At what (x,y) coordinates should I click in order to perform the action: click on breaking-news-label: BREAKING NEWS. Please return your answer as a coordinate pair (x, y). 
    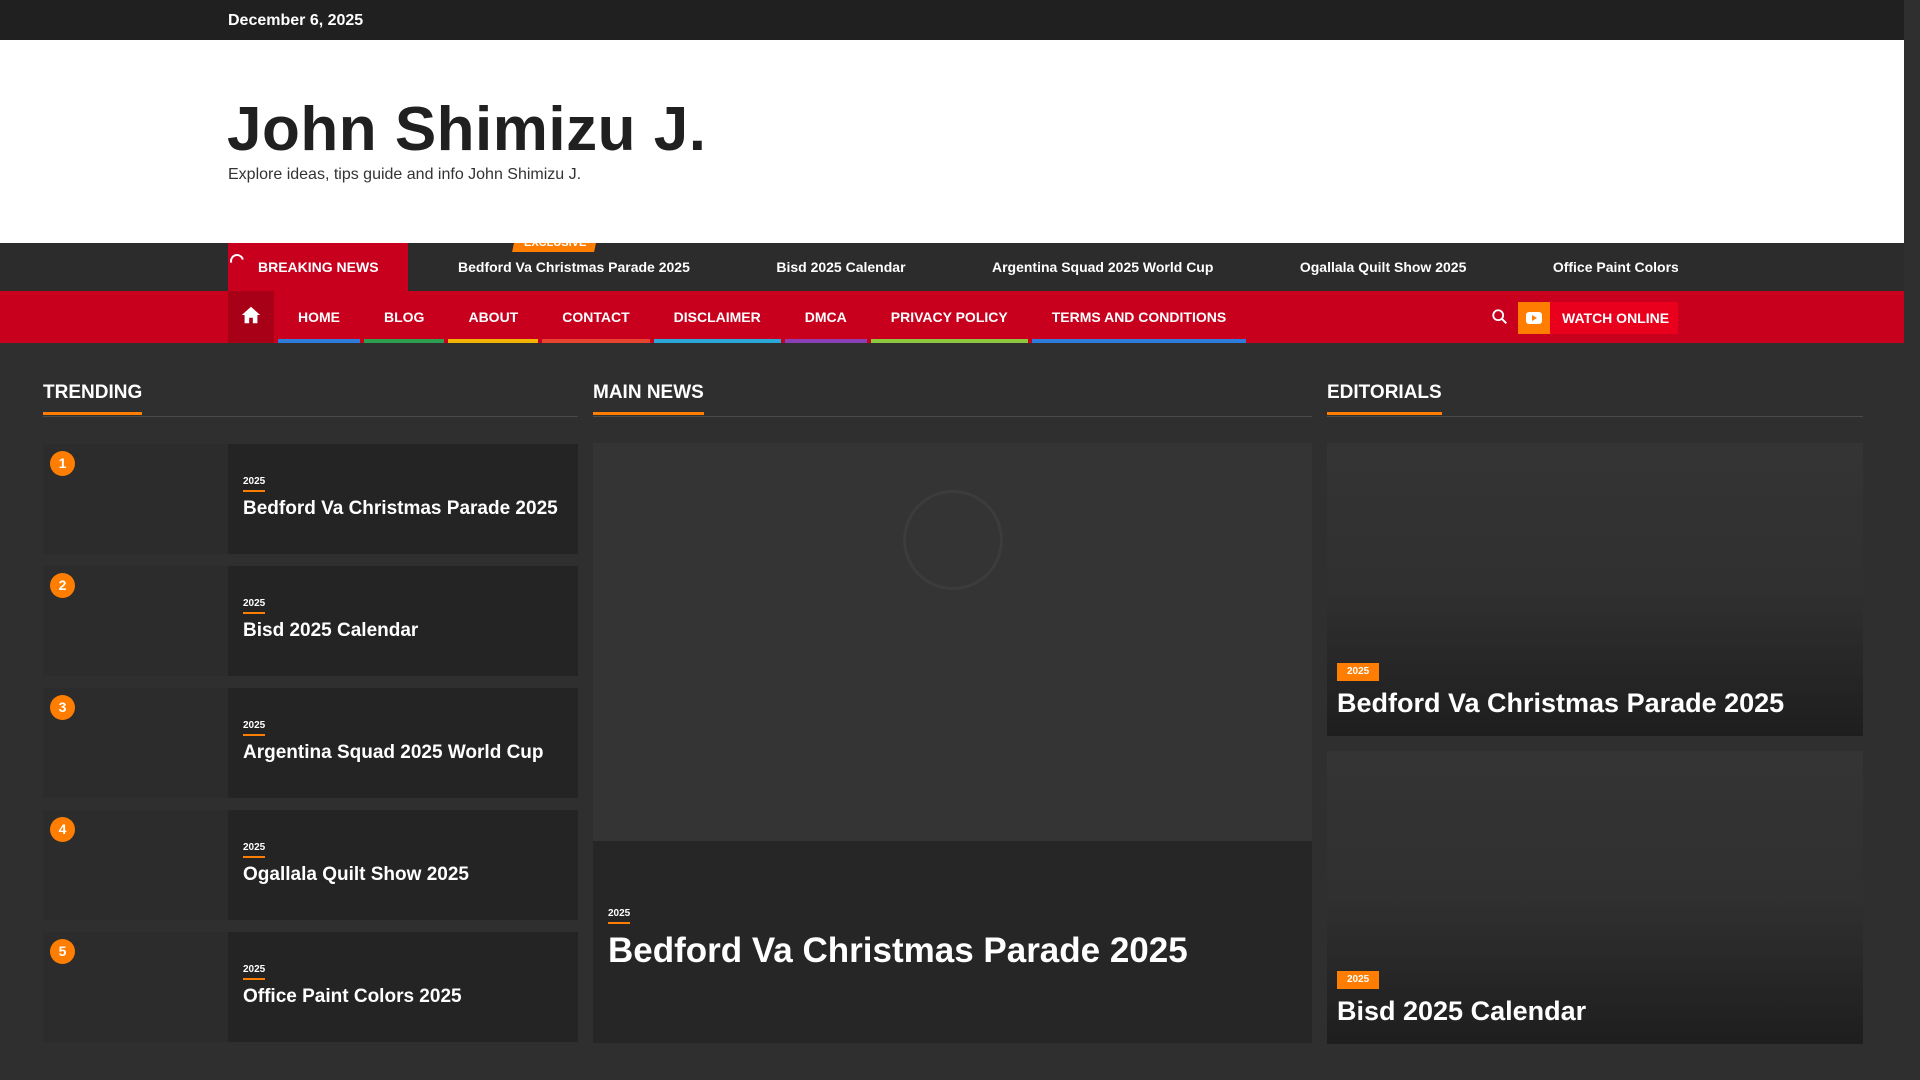
    Looking at the image, I should click on (318, 267).